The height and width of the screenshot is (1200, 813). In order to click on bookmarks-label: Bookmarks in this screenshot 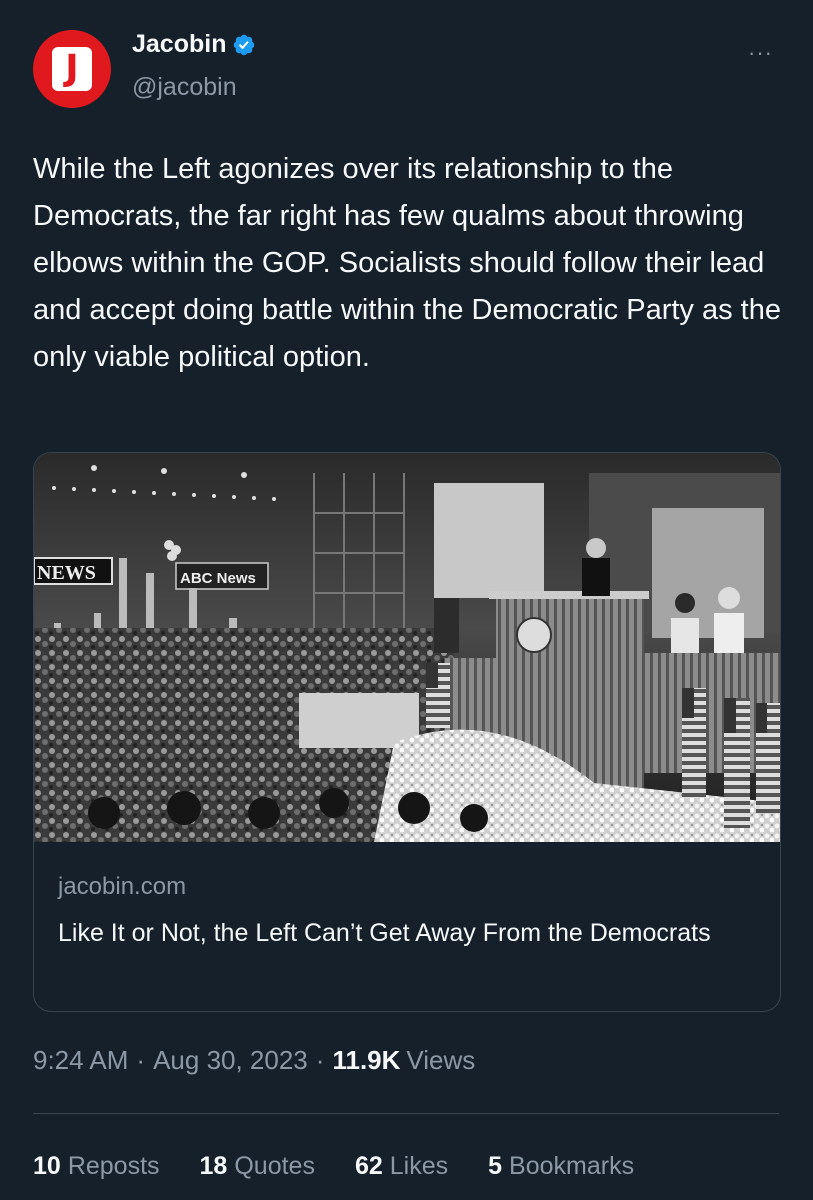, I will do `click(572, 1166)`.